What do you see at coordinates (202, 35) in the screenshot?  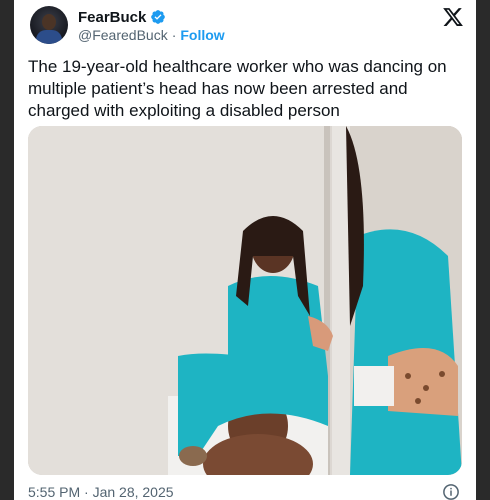 I see `follow-button: Follow` at bounding box center [202, 35].